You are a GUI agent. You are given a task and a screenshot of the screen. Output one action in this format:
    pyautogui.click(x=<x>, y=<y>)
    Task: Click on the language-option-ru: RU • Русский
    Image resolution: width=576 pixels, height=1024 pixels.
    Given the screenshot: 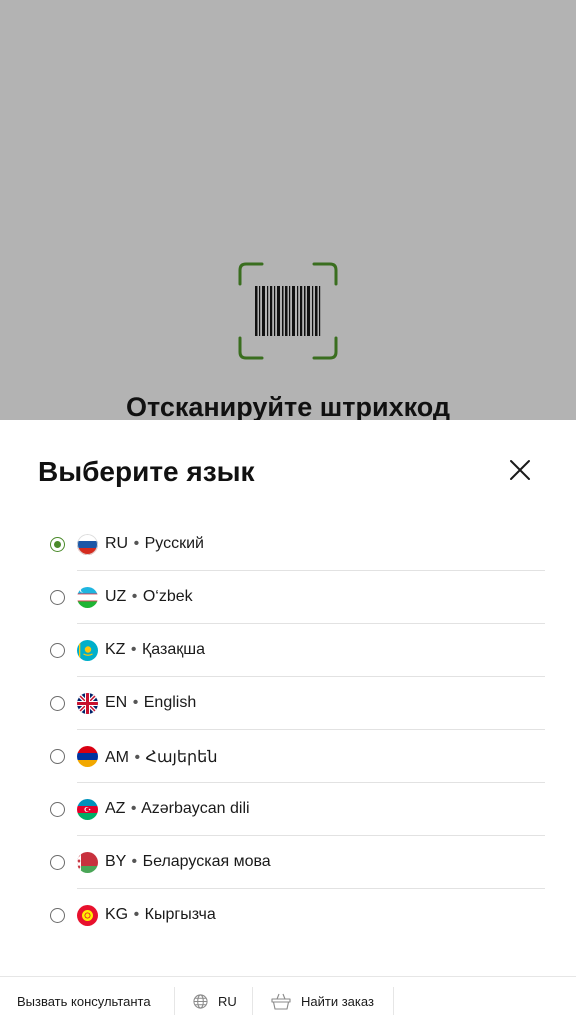 What is the action you would take?
    pyautogui.click(x=288, y=544)
    